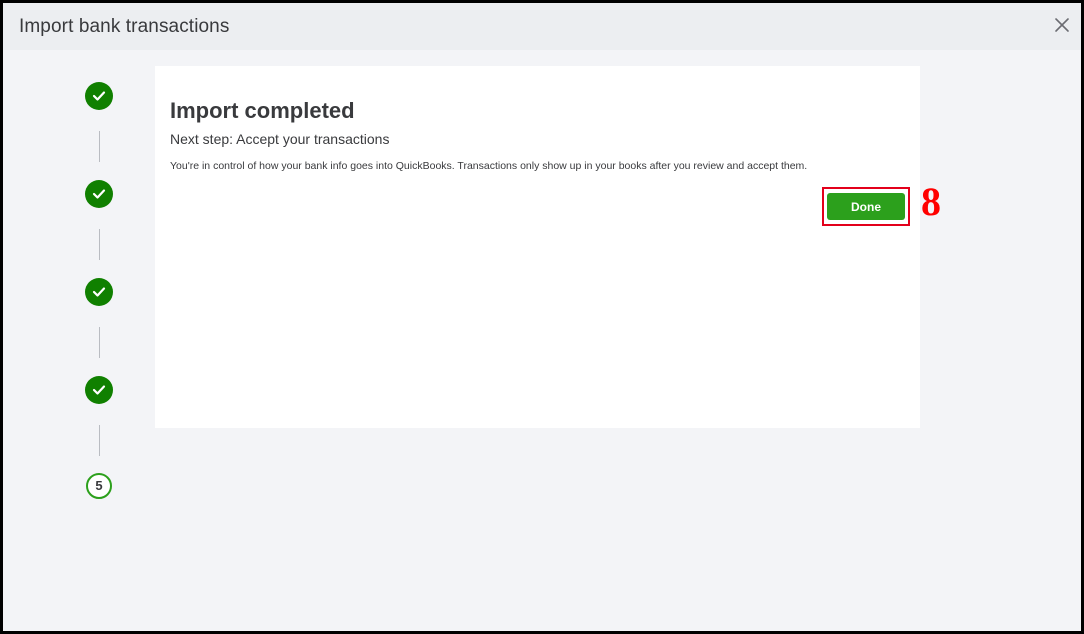 The width and height of the screenshot is (1084, 634). What do you see at coordinates (280, 139) in the screenshot?
I see `next-step-subheading: Next step: Accept your transactions` at bounding box center [280, 139].